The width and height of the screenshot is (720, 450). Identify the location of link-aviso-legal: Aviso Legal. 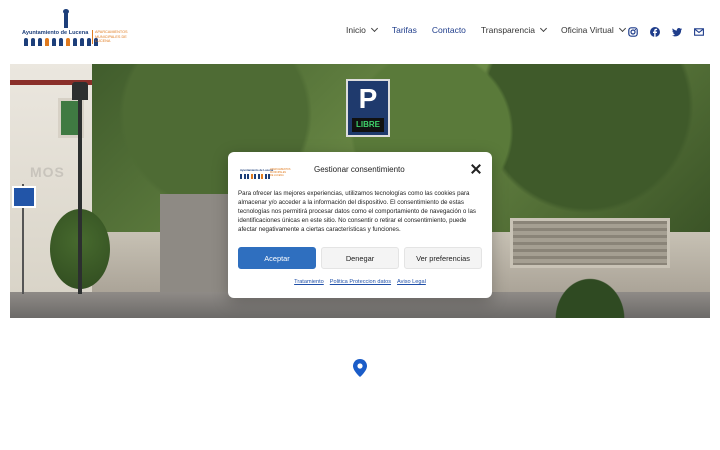
(411, 282).